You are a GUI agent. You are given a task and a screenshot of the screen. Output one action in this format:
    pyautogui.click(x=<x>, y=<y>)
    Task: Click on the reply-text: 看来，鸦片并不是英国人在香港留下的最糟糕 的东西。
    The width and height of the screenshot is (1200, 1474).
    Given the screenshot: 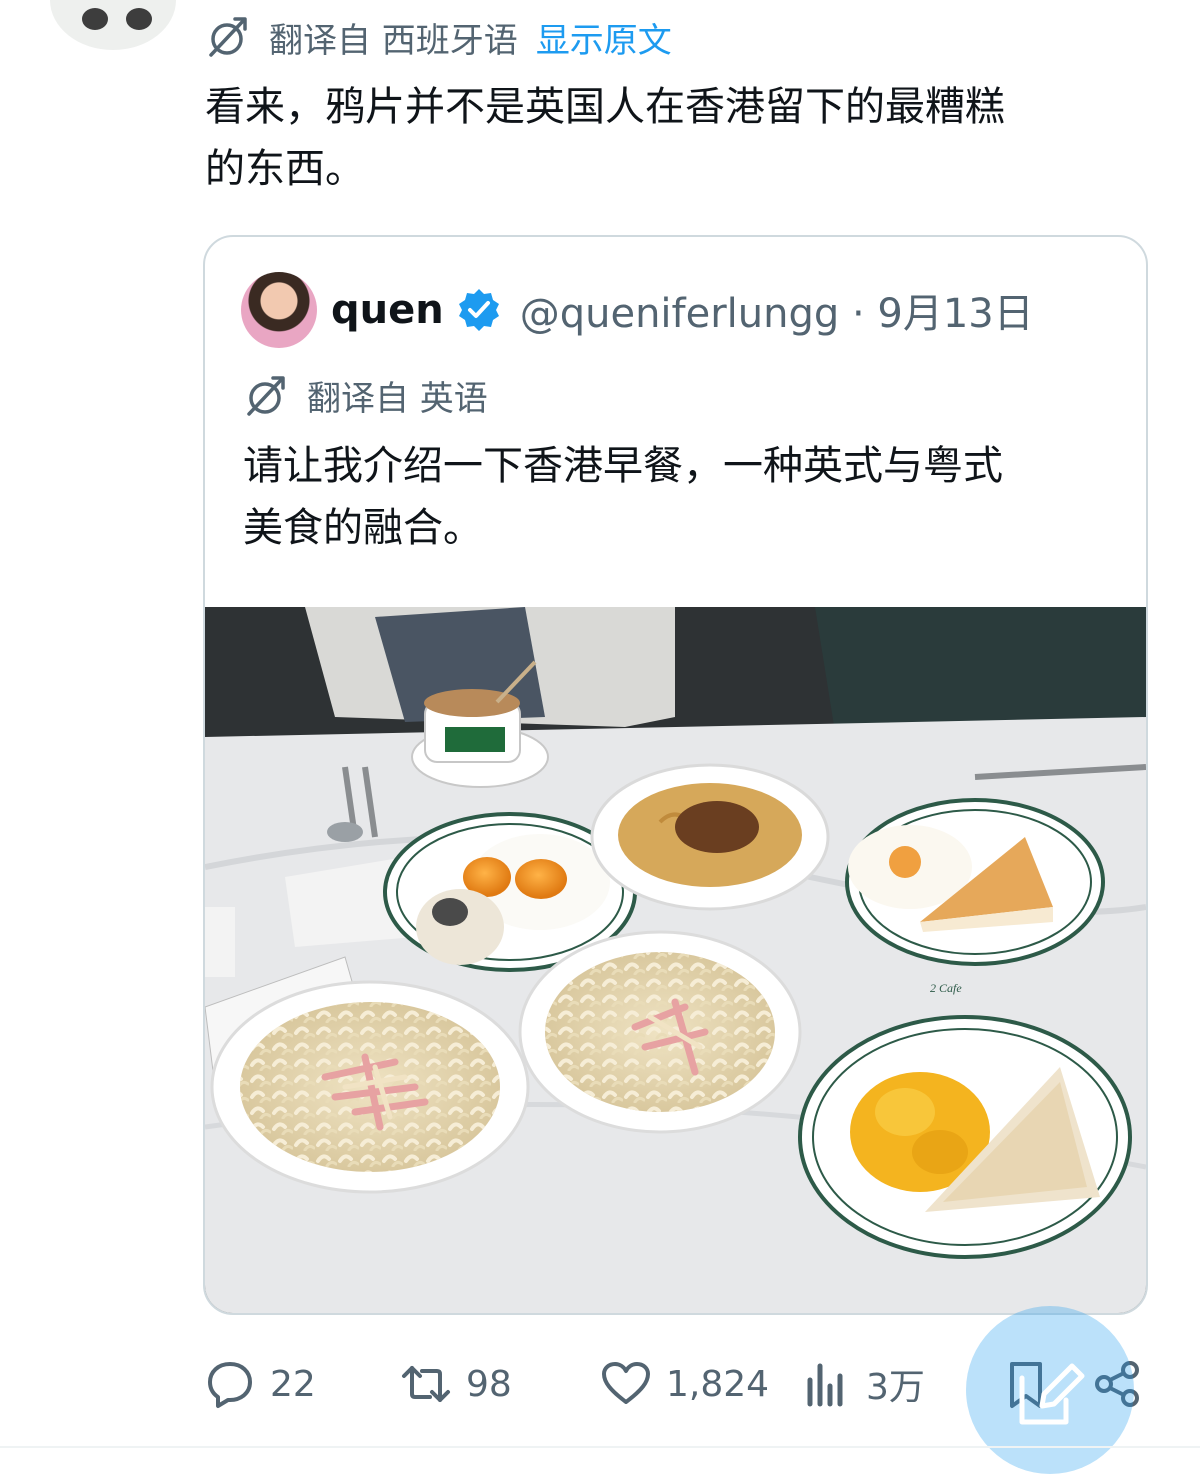 What is the action you would take?
    pyautogui.click(x=670, y=138)
    